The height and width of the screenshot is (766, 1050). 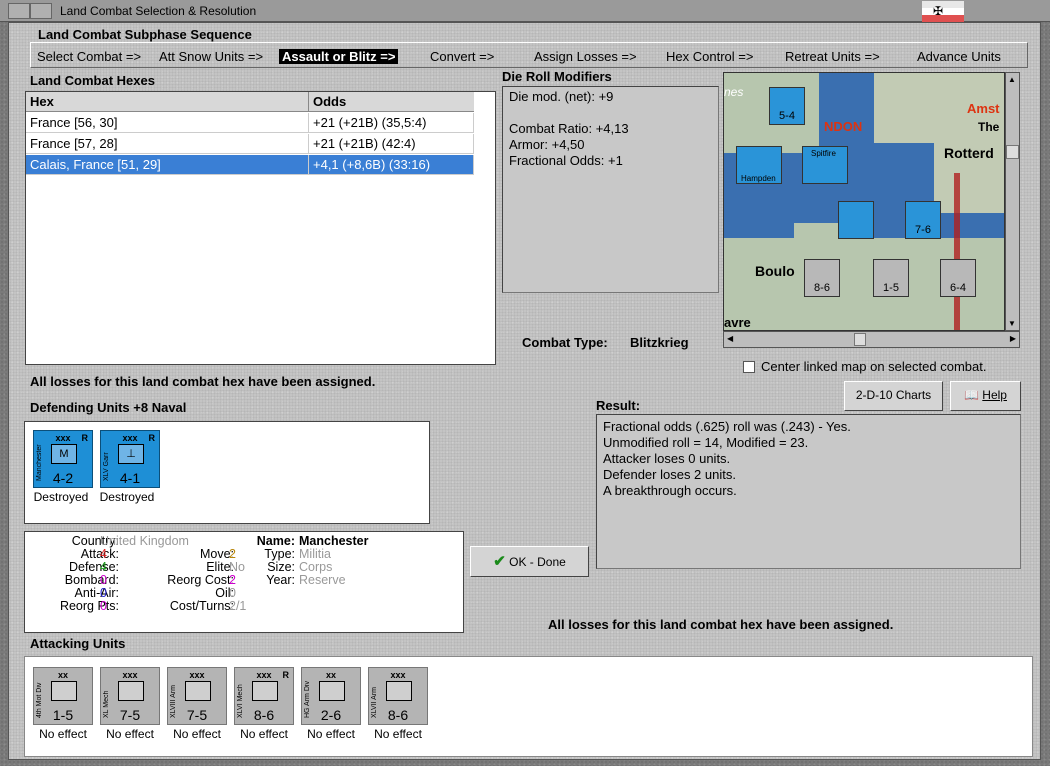 What do you see at coordinates (669, 474) in the screenshot?
I see `result-line: Defender loses 2 units.` at bounding box center [669, 474].